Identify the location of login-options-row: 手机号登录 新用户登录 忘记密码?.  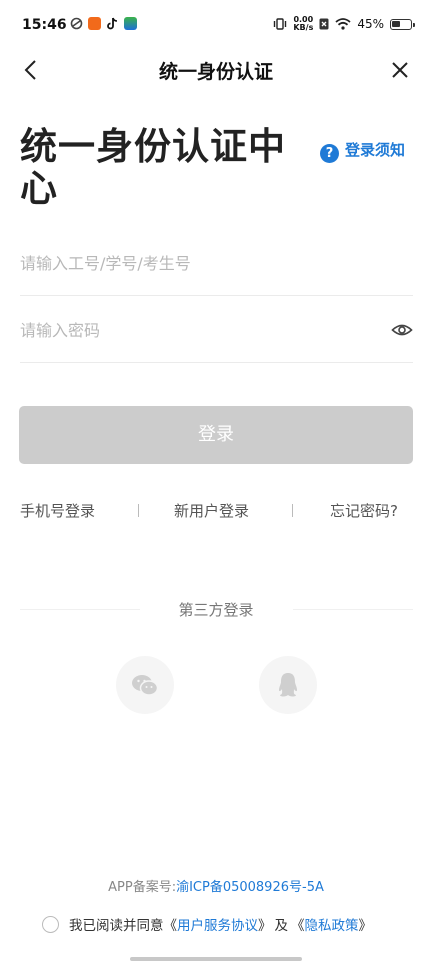
(216, 511).